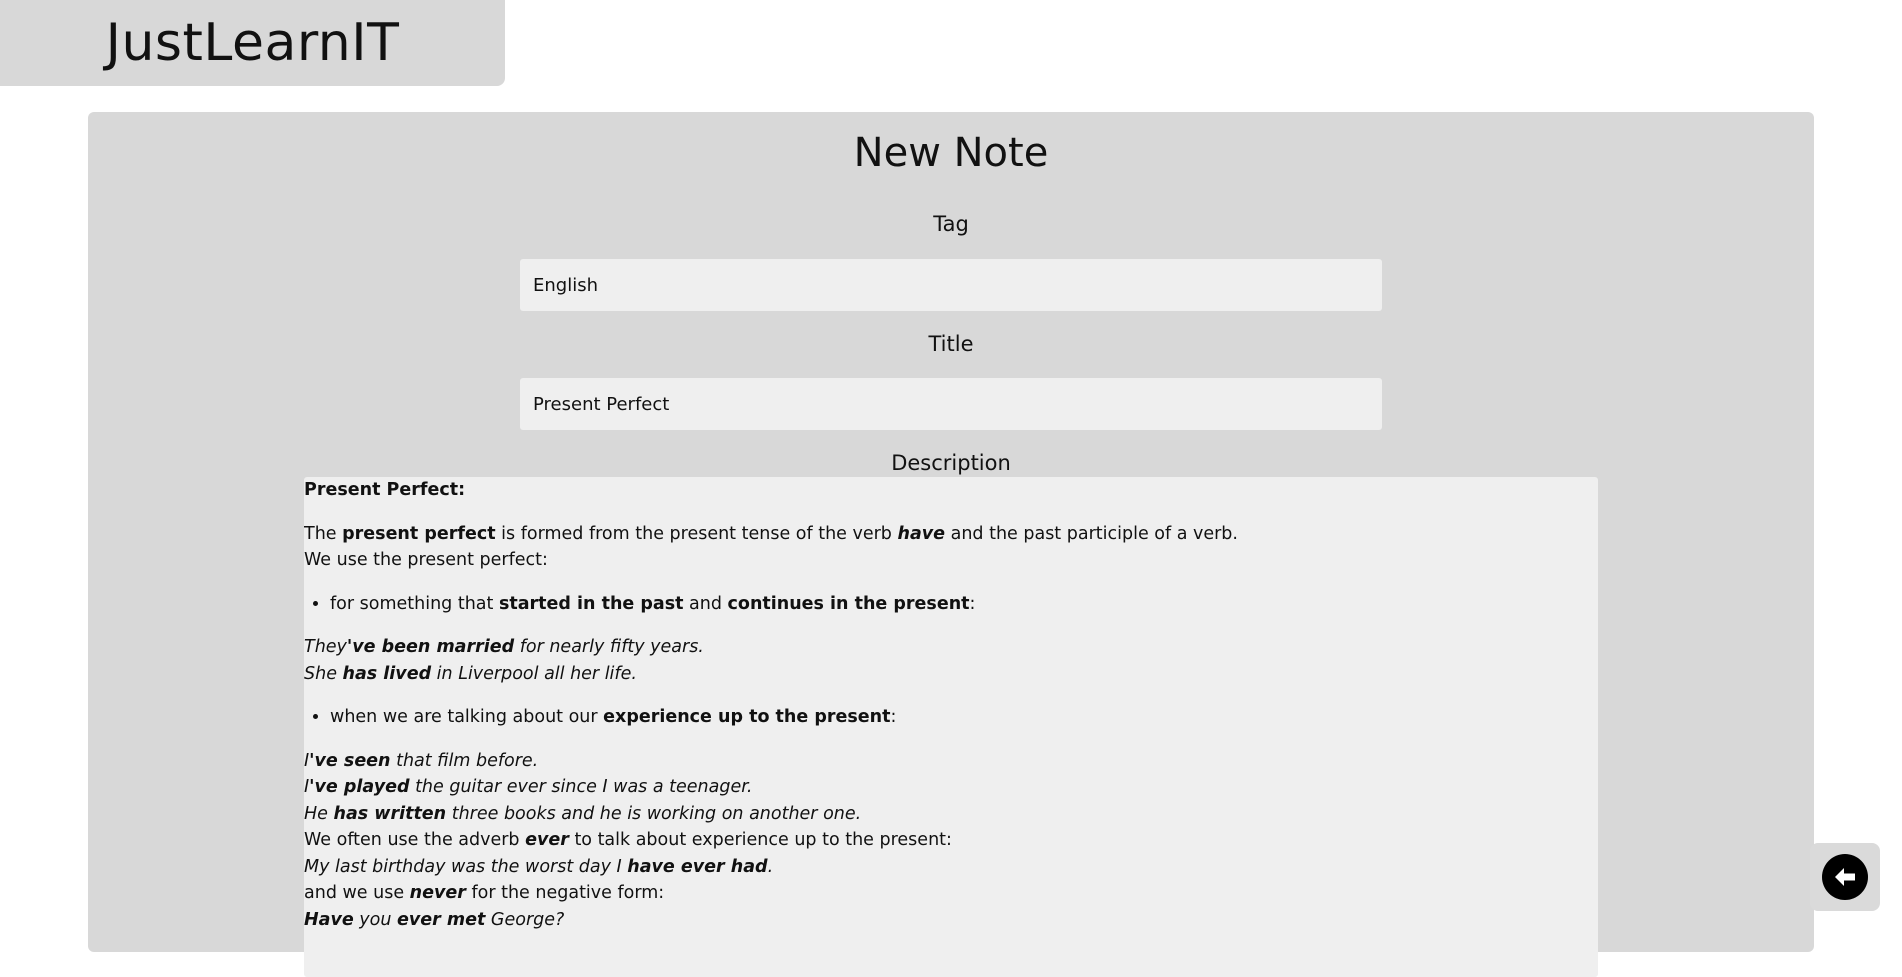 Image resolution: width=1902 pixels, height=977 pixels. I want to click on desc-use-line: We use the present perfect:, so click(426, 560).